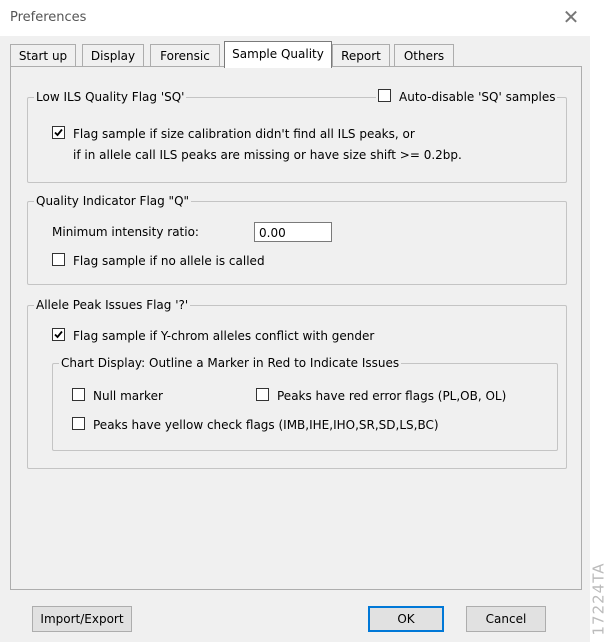  What do you see at coordinates (58, 132) in the screenshot?
I see `flag-size-calibration-checkbox` at bounding box center [58, 132].